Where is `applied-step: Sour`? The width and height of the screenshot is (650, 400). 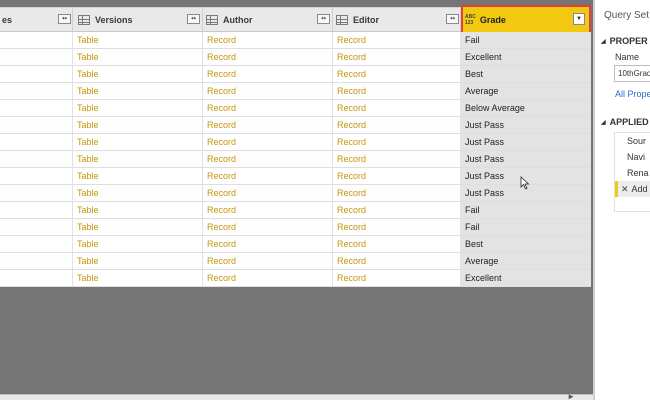
applied-step: Sour is located at coordinates (632, 141).